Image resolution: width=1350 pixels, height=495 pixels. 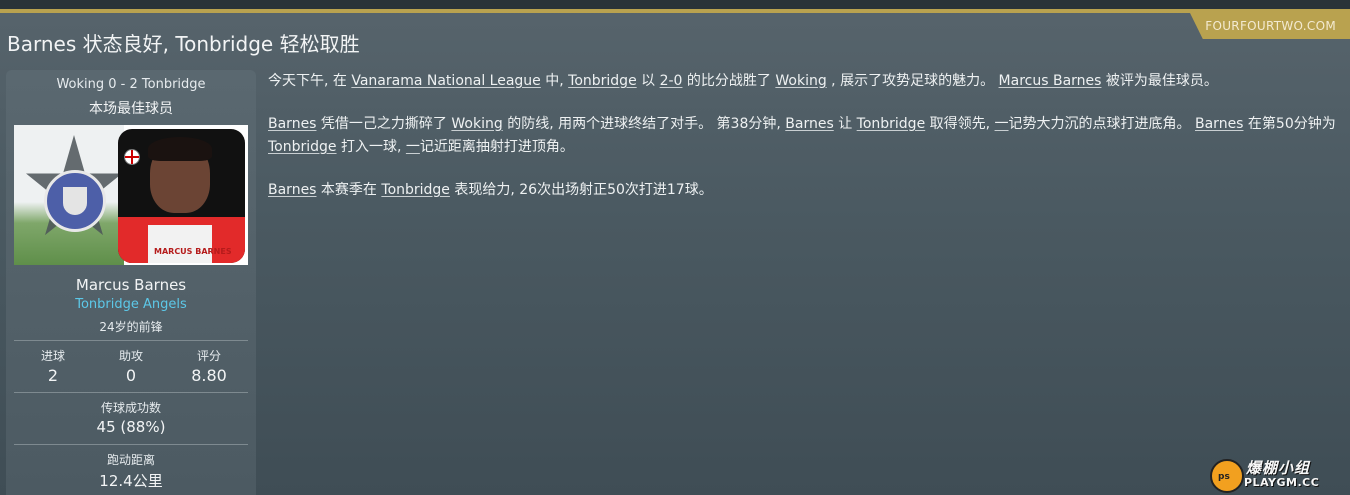 I want to click on stat-value: 45 (88%), so click(x=131, y=427).